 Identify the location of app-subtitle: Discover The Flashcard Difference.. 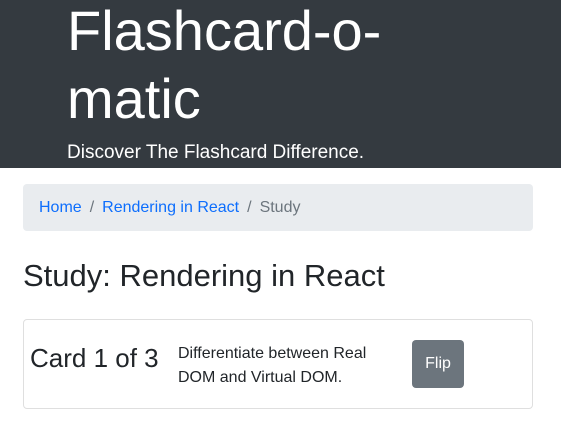
(216, 152).